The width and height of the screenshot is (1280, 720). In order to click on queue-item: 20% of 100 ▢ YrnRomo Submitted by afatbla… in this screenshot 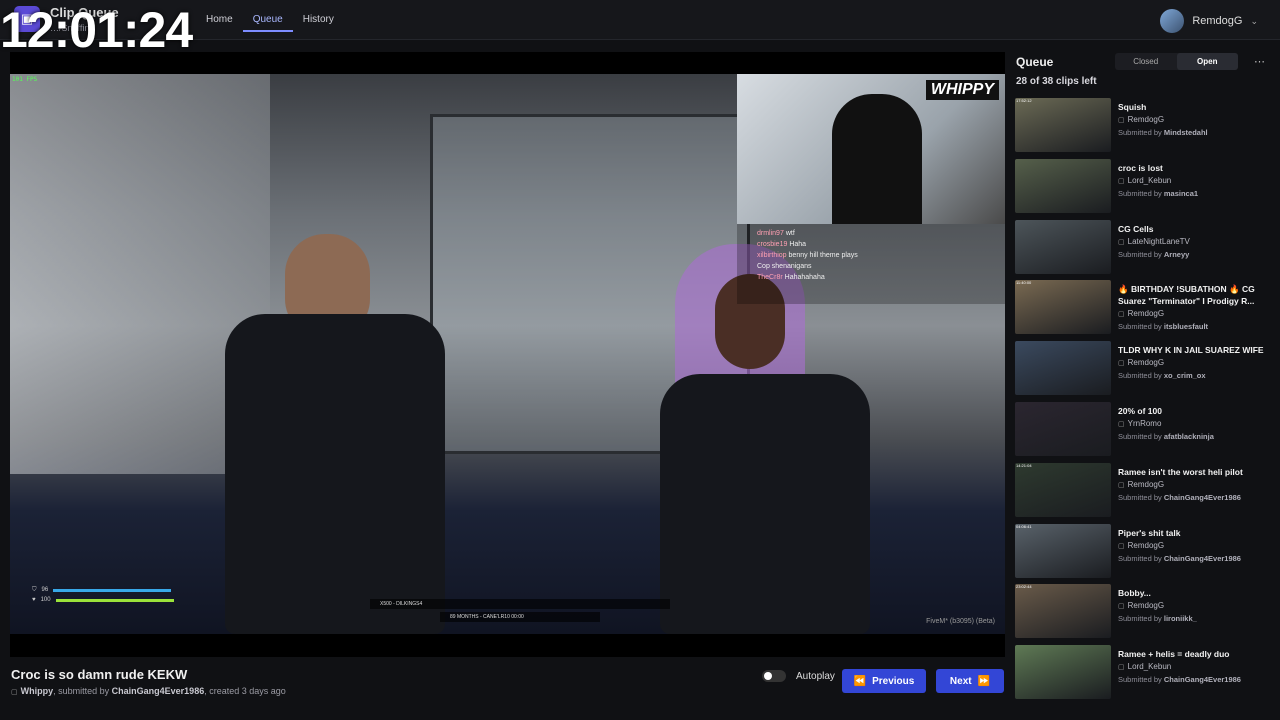, I will do `click(1145, 432)`.